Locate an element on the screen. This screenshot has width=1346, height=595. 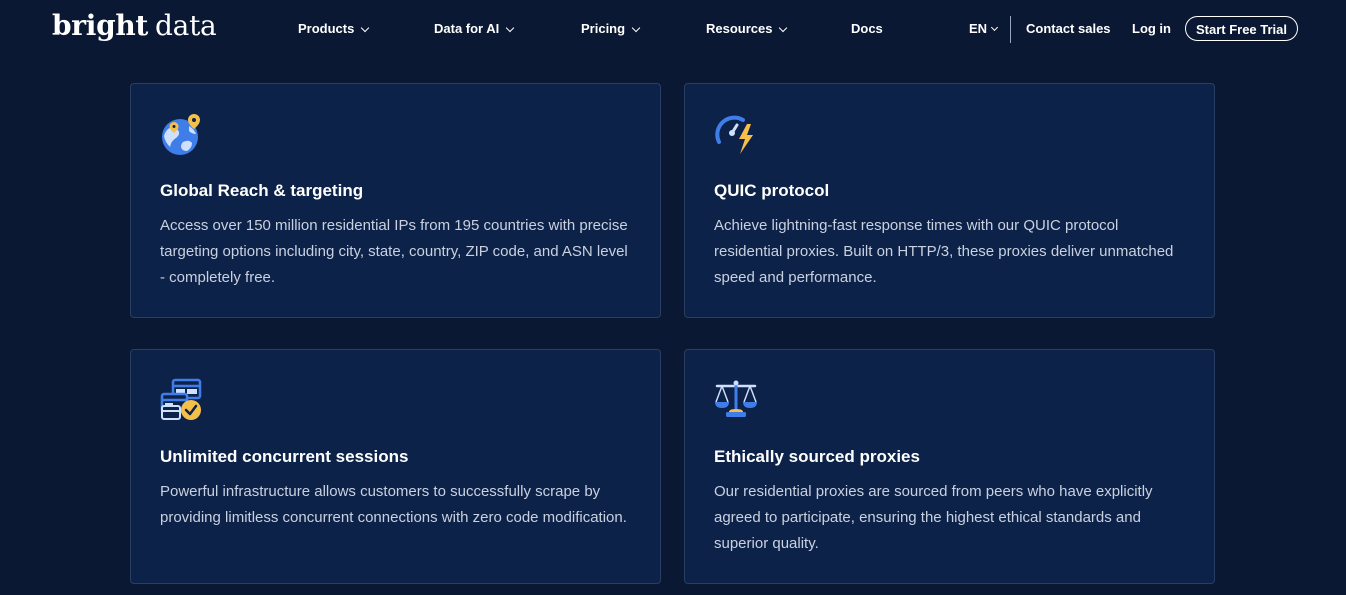
feature-title: QUIC protocol is located at coordinates (772, 190).